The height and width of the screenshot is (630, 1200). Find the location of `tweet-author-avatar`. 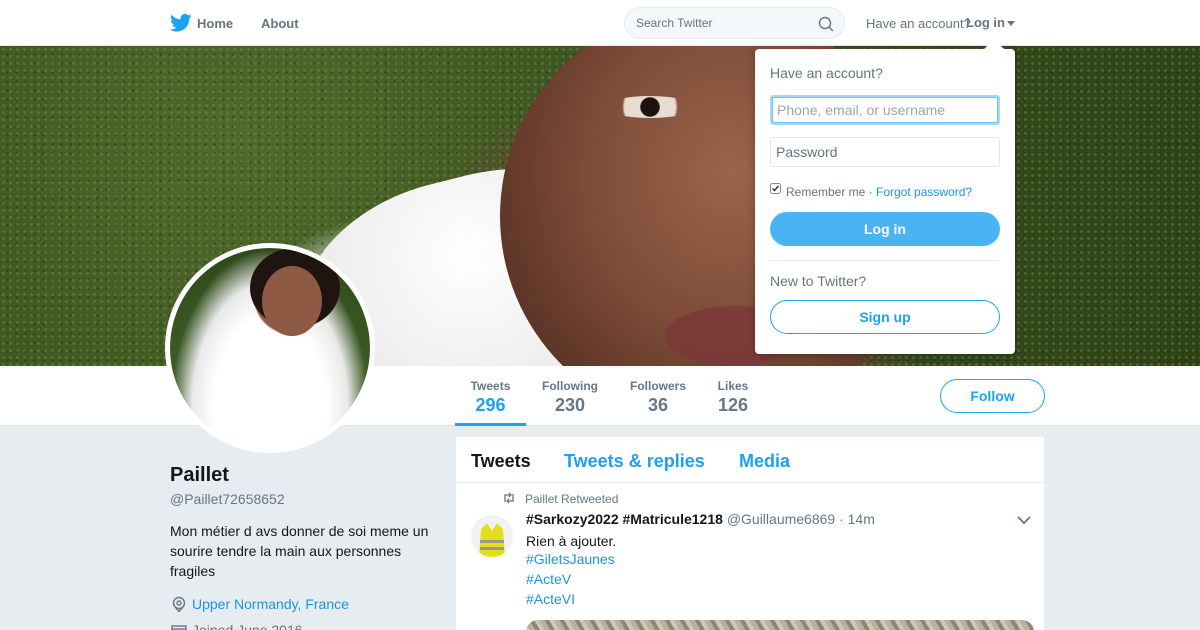

tweet-author-avatar is located at coordinates (492, 536).